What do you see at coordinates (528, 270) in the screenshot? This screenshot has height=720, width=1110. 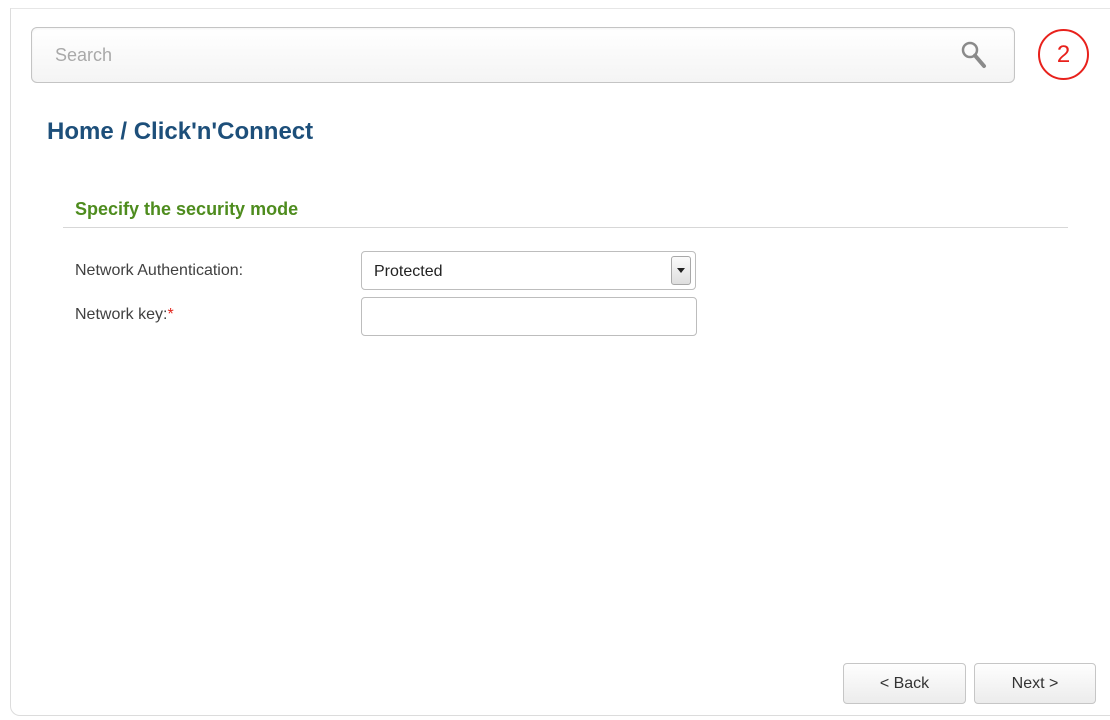 I see `network-auth-select: Protected` at bounding box center [528, 270].